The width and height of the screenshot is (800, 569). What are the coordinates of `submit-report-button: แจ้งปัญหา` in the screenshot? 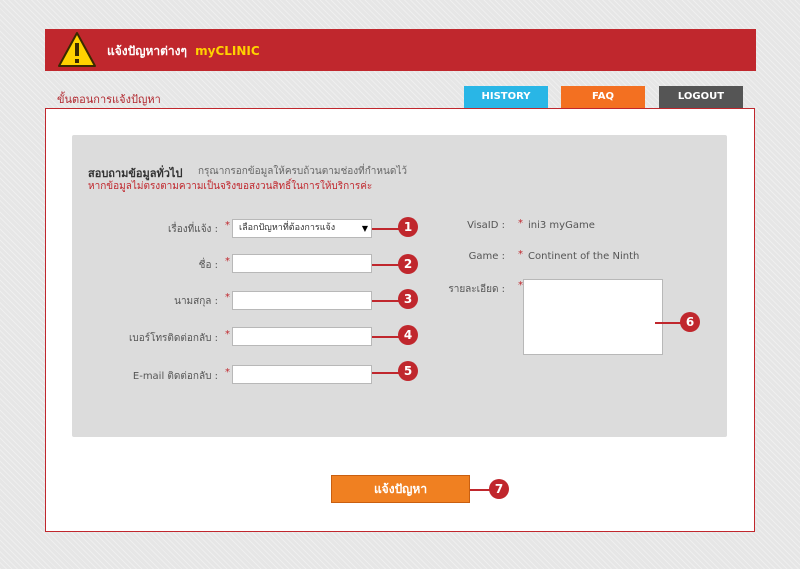 It's located at (400, 489).